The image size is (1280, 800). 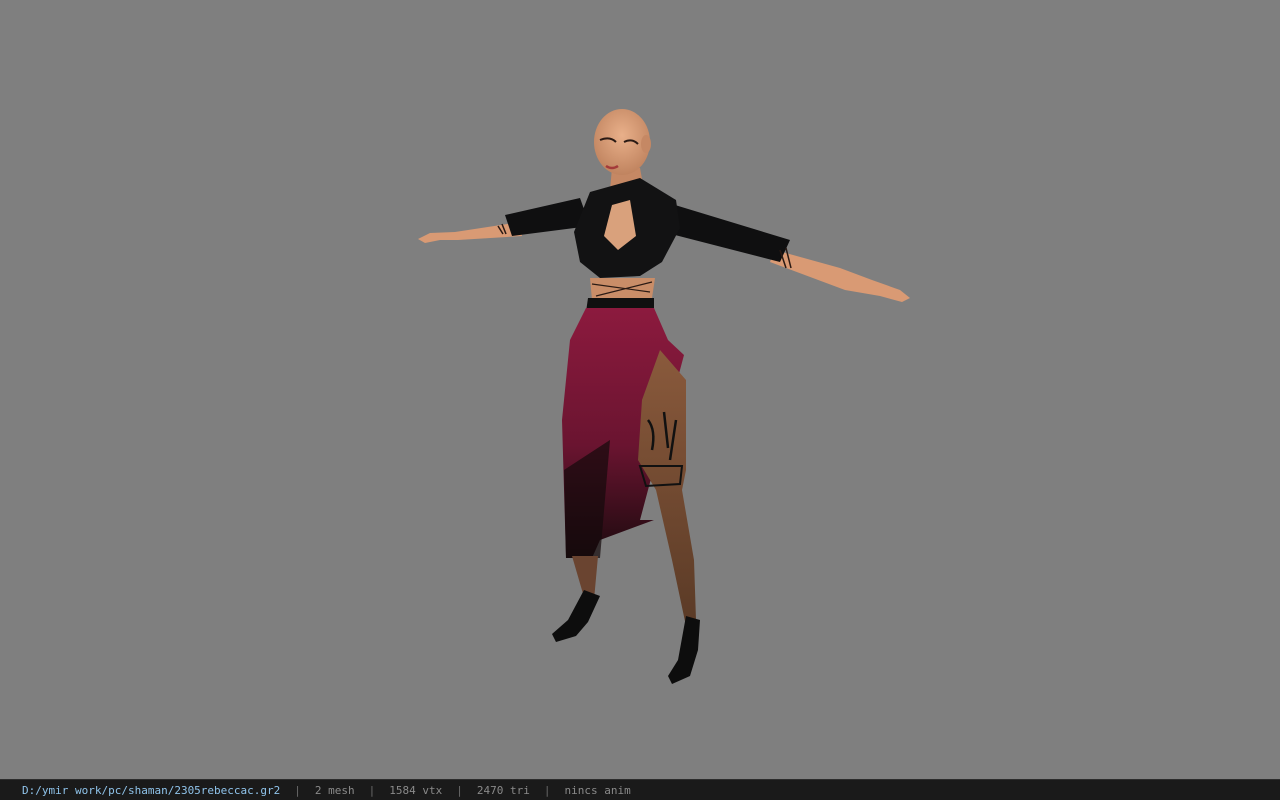 What do you see at coordinates (792, 253) in the screenshot?
I see `right-arm` at bounding box center [792, 253].